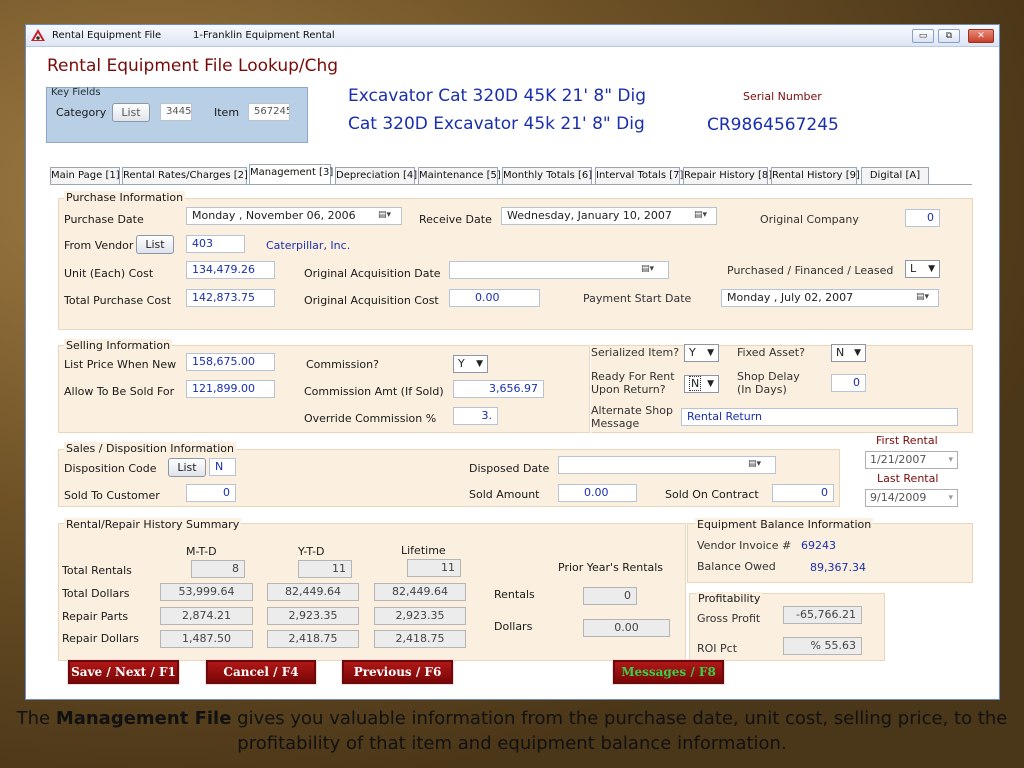 This screenshot has height=768, width=1024. I want to click on last-rental-select: 9/14/2009 ▾, so click(911, 498).